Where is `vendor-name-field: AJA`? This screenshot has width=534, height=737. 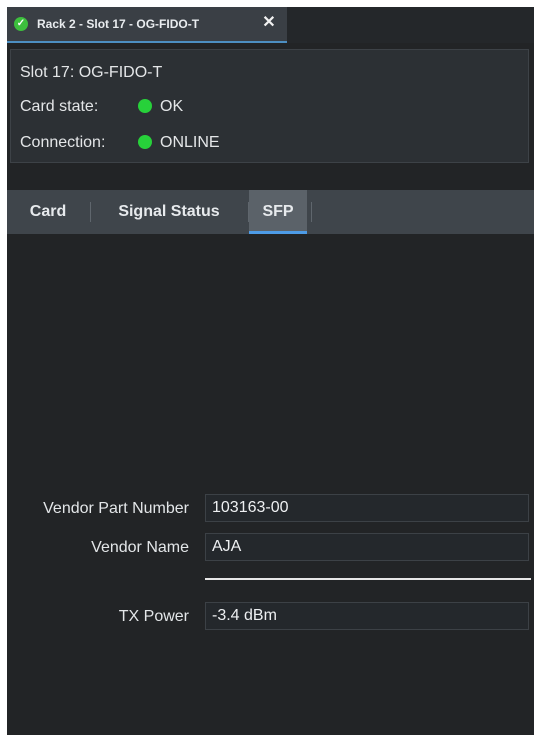 vendor-name-field: AJA is located at coordinates (367, 547).